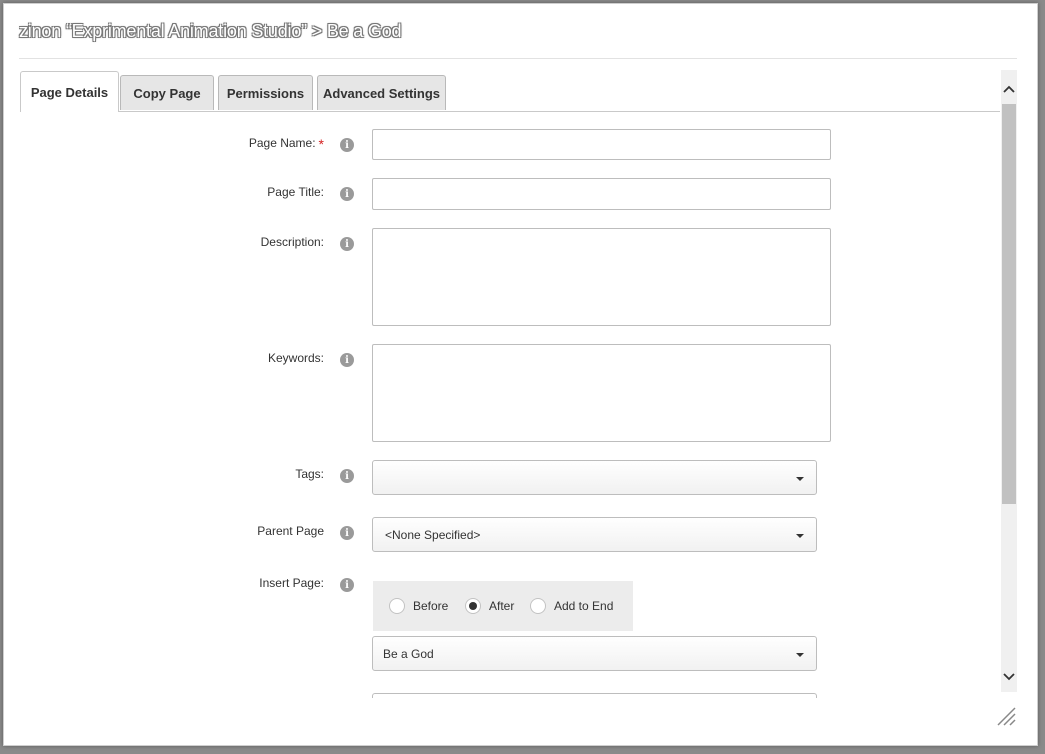 Image resolution: width=1045 pixels, height=754 pixels. What do you see at coordinates (321, 144) in the screenshot?
I see `required-marker: *` at bounding box center [321, 144].